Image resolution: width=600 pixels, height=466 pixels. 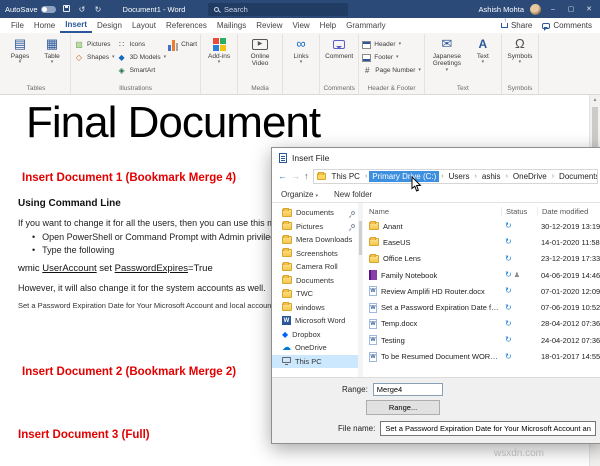 What do you see at coordinates (367, 44) in the screenshot?
I see `header-icon` at bounding box center [367, 44].